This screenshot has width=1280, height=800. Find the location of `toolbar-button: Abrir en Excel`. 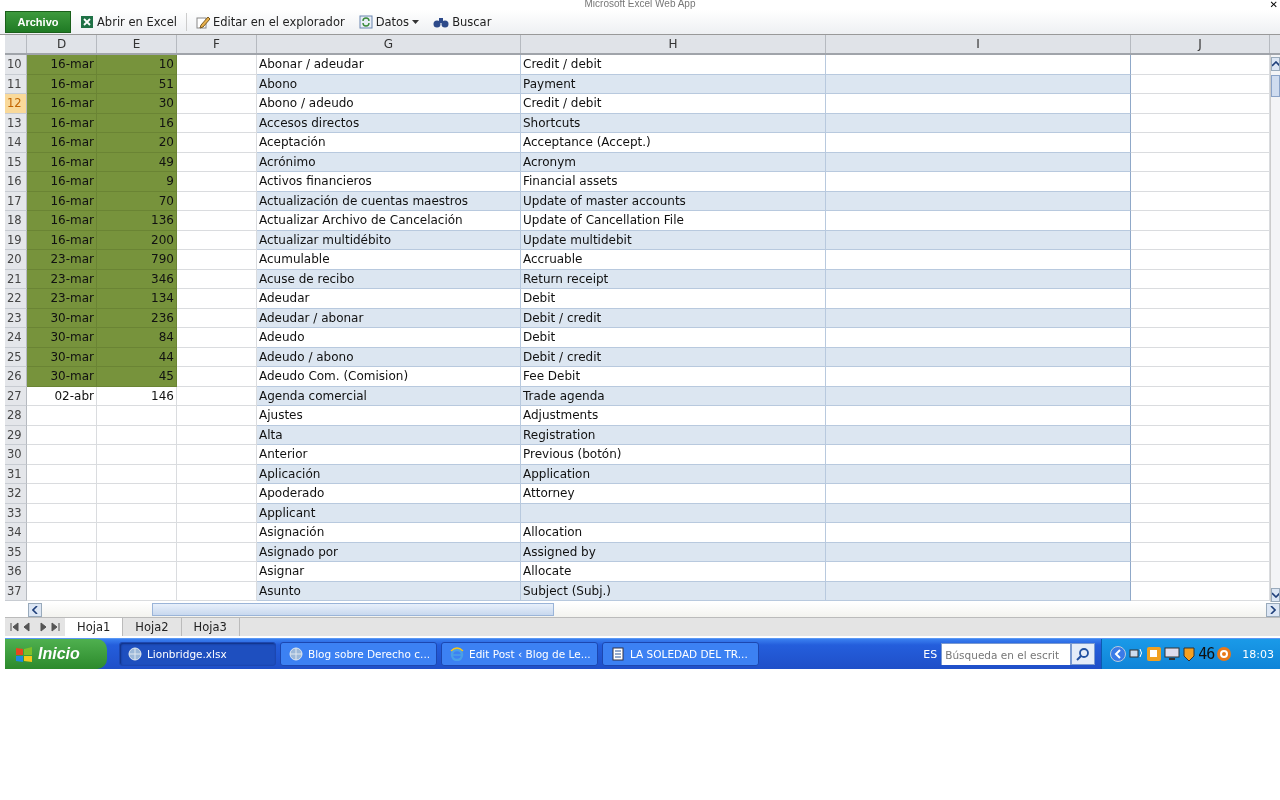

toolbar-button: Abrir en Excel is located at coordinates (128, 22).